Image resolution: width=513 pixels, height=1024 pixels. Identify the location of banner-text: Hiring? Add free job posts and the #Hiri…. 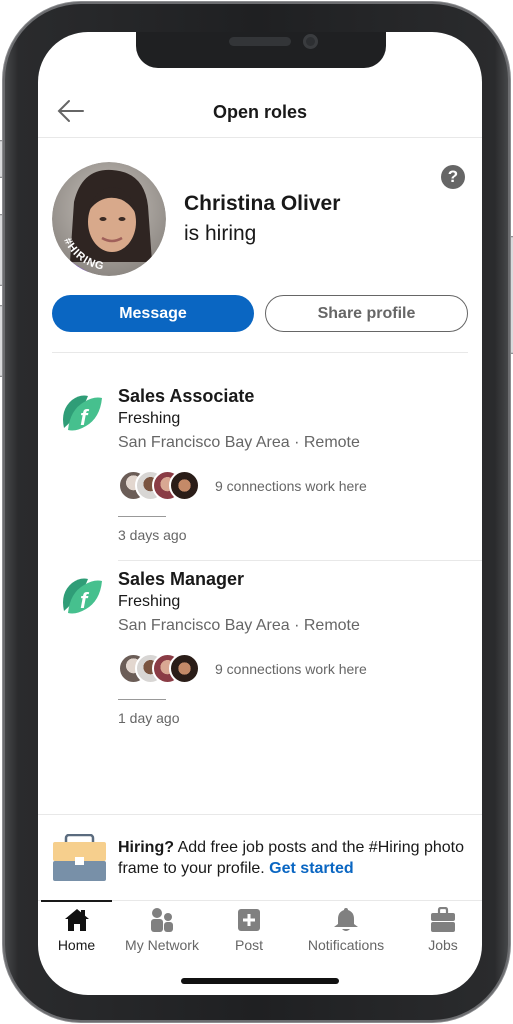
(293, 858).